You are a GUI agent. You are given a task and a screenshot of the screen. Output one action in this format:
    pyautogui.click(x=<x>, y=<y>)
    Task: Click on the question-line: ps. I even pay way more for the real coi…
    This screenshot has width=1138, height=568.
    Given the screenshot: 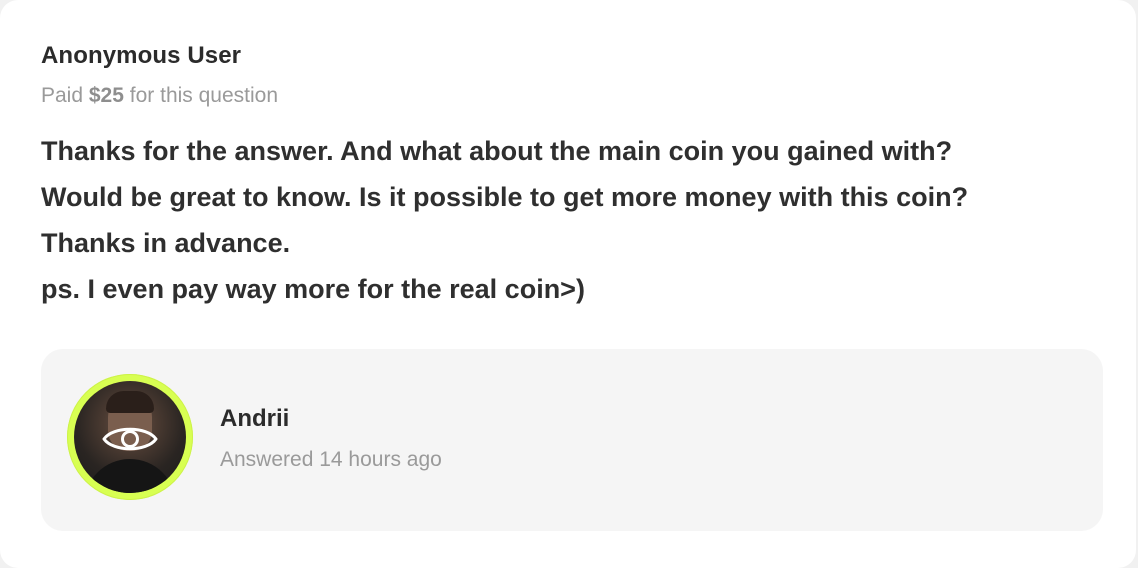 What is the action you would take?
    pyautogui.click(x=313, y=289)
    